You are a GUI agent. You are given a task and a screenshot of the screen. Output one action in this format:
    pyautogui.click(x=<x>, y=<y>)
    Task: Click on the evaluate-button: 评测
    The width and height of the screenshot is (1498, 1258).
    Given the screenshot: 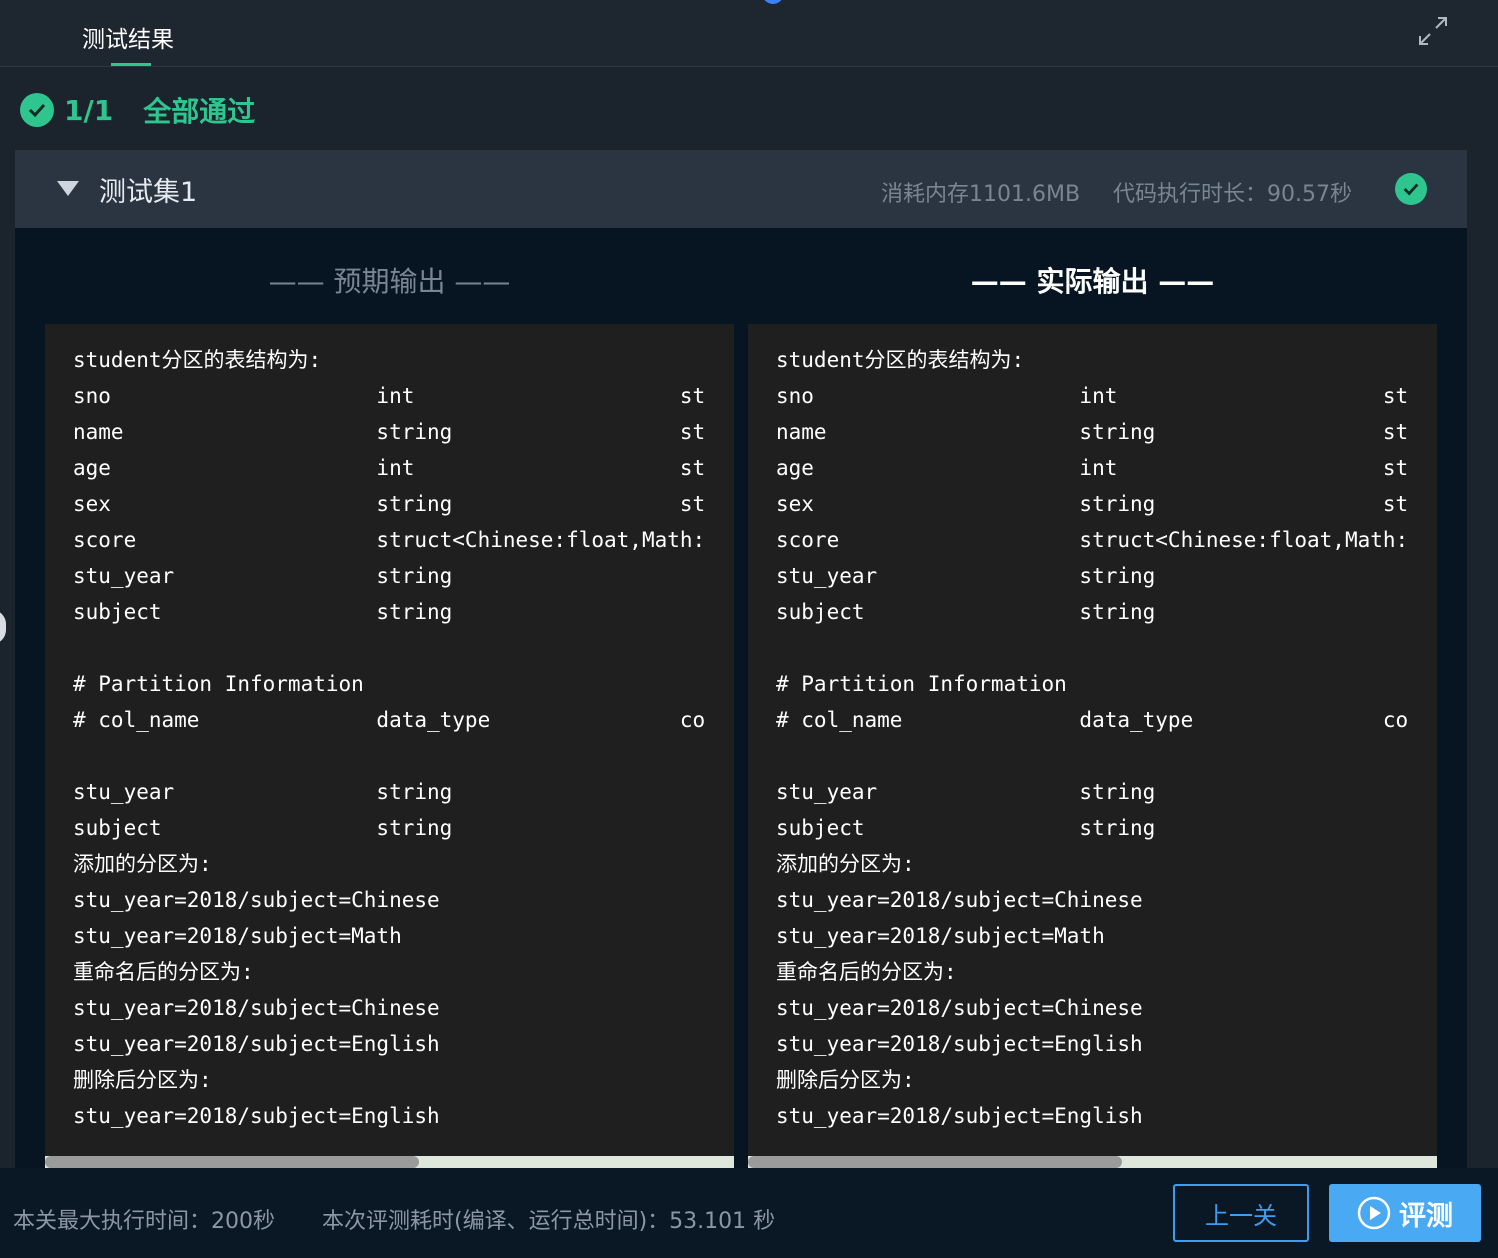 What is the action you would take?
    pyautogui.click(x=1405, y=1213)
    